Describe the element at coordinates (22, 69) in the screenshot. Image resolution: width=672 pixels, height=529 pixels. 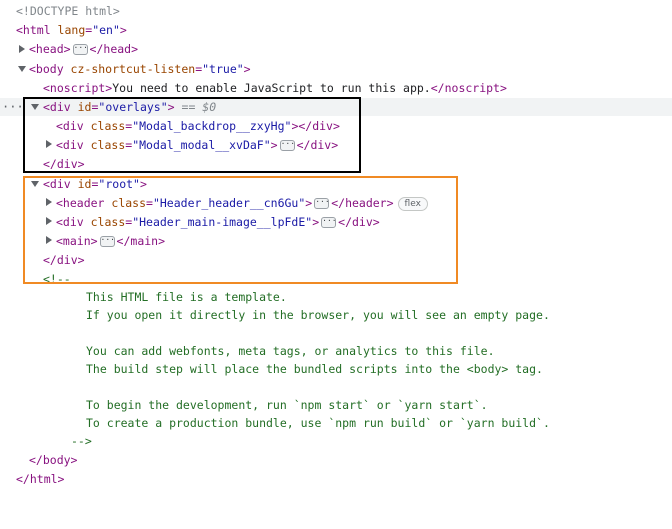
I see `collapse-triangle-icon` at that location.